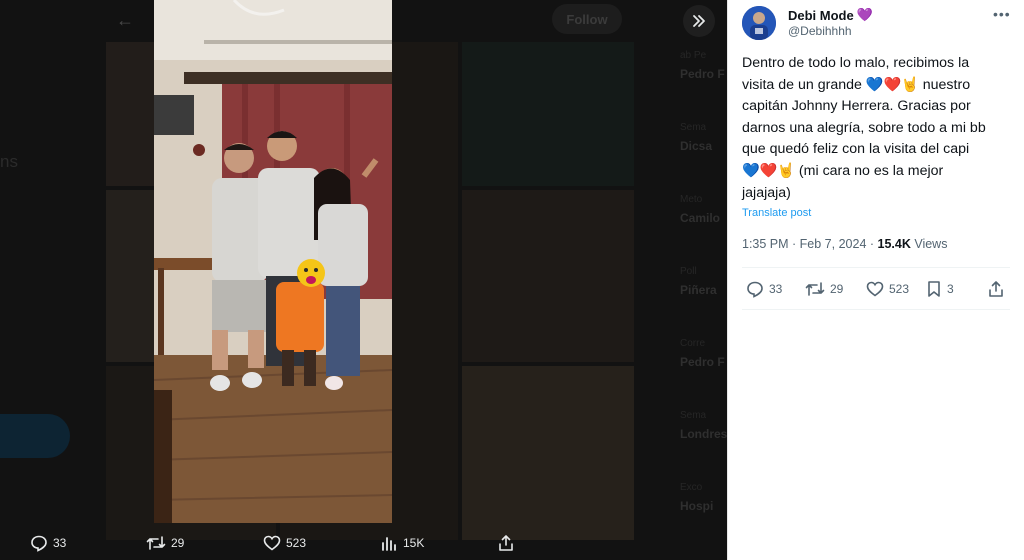 This screenshot has height=560, width=1024. Describe the element at coordinates (856, 149) in the screenshot. I see `tweet-text-line: que quedó feliz con la visita del capi` at that location.